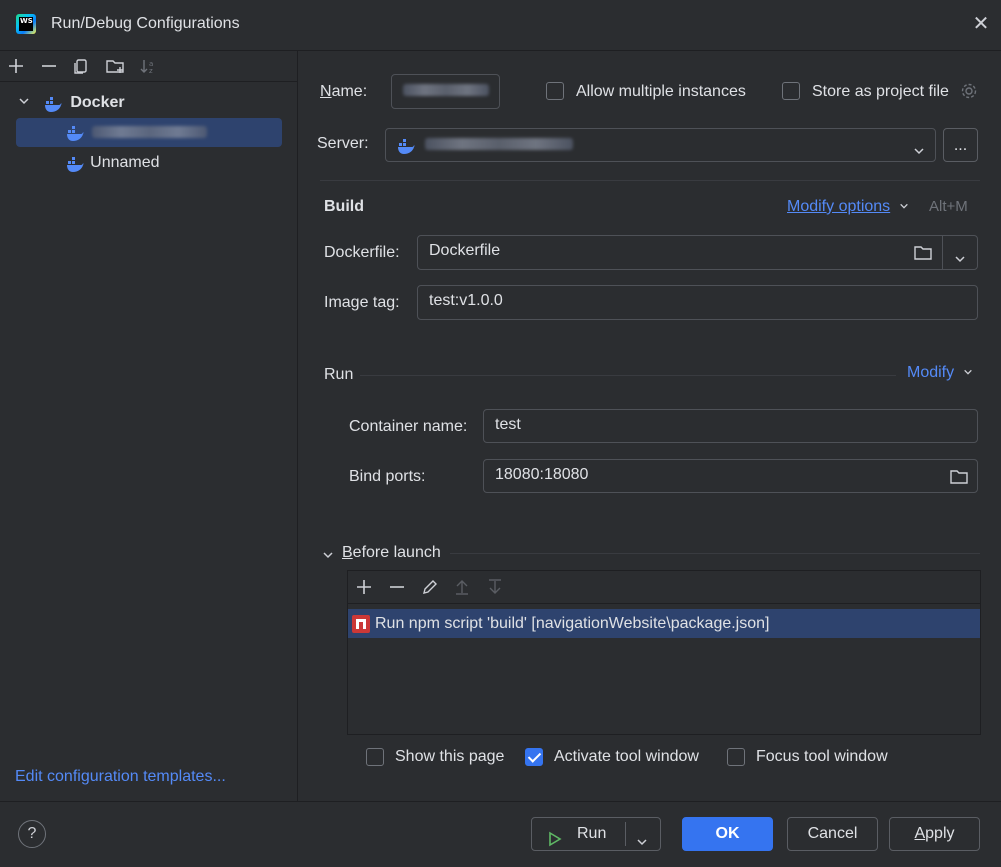 This screenshot has width=1001, height=867. I want to click on build-header: Build, so click(344, 206).